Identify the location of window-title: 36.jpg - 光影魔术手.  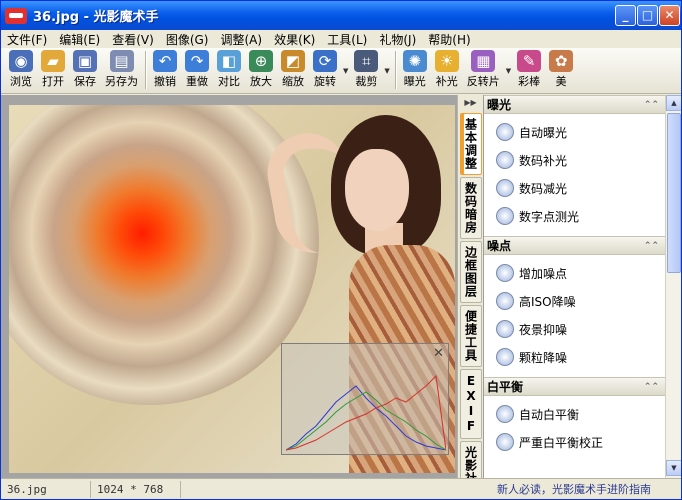
(96, 17).